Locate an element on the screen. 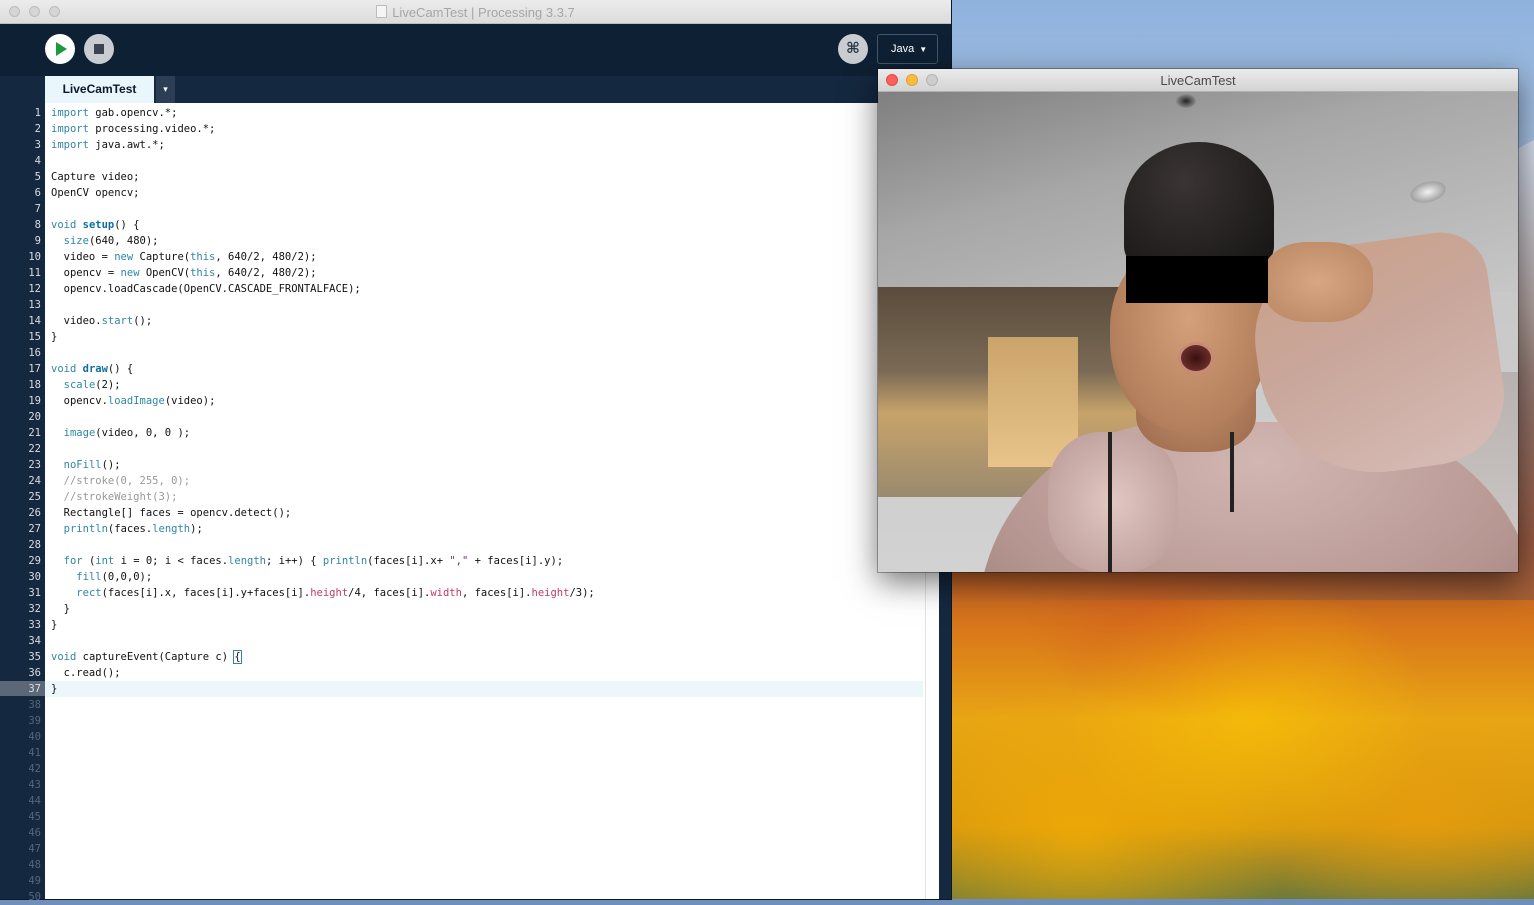 The width and height of the screenshot is (1534, 905). line-number: 12 is located at coordinates (34, 289).